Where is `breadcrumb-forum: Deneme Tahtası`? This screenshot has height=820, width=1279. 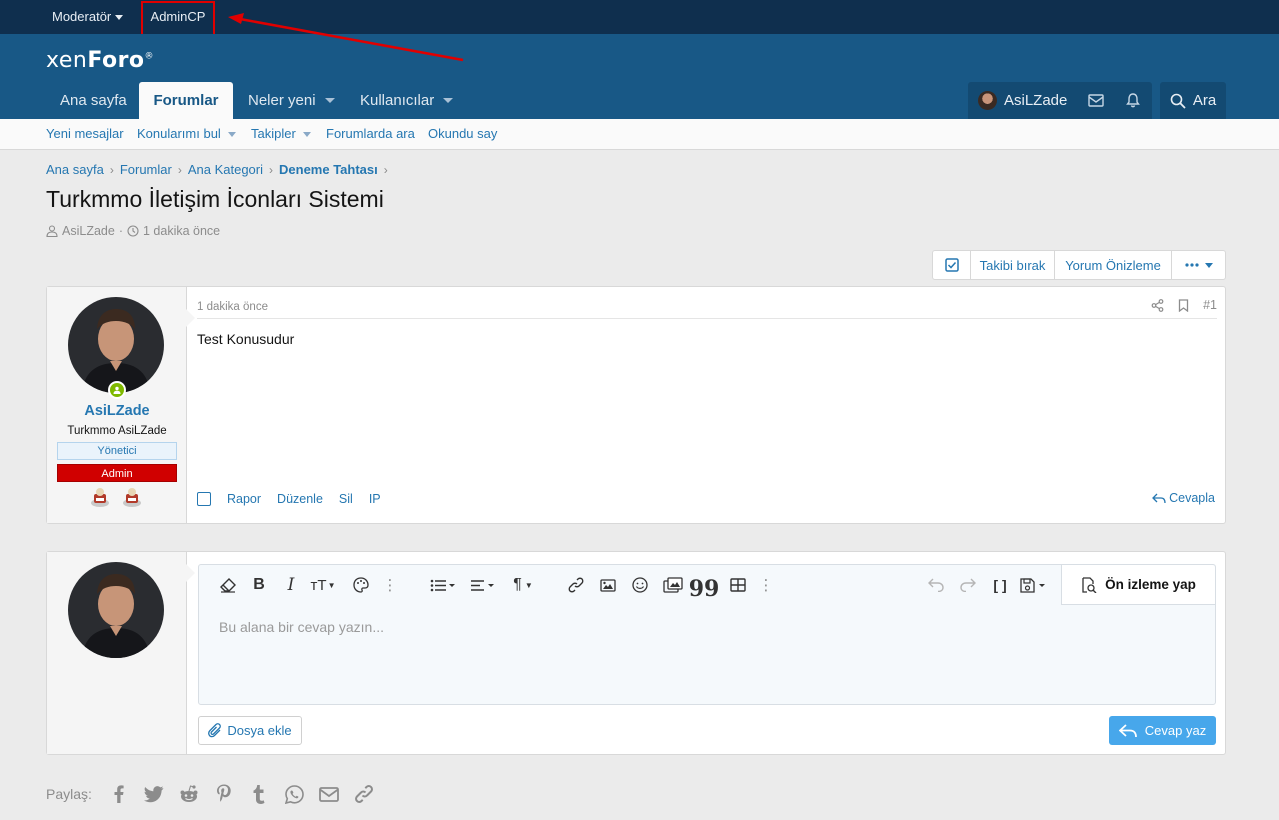 breadcrumb-forum: Deneme Tahtası is located at coordinates (328, 169).